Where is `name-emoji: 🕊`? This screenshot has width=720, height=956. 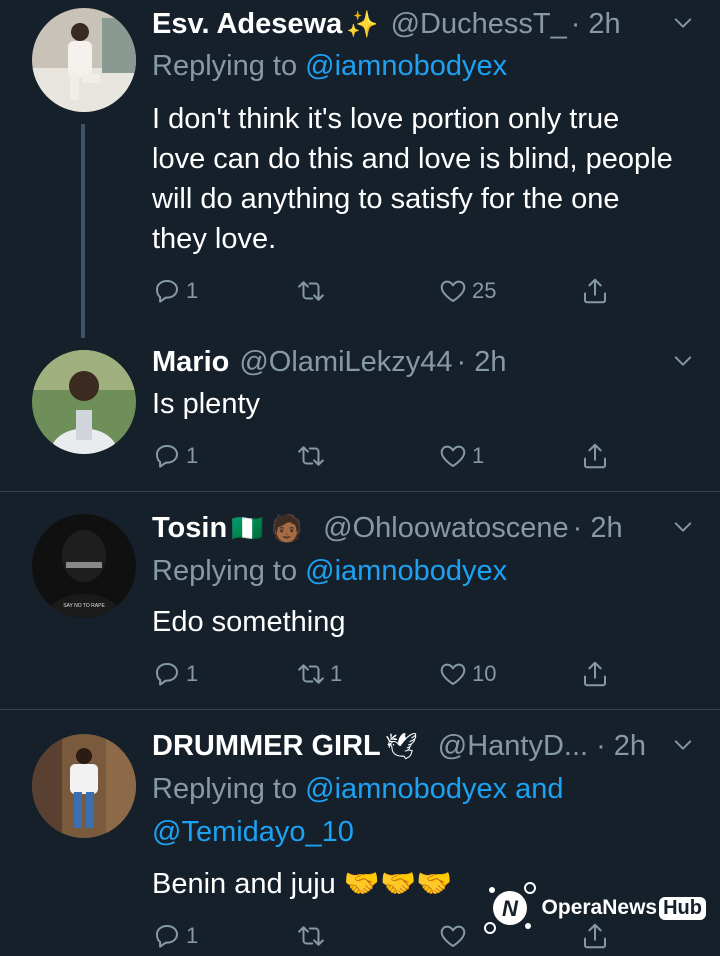
name-emoji: 🕊 is located at coordinates (401, 745).